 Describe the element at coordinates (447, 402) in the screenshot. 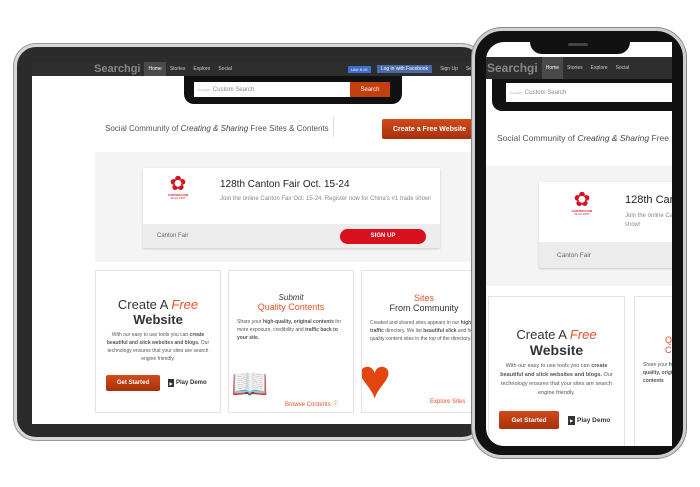

I see `explore-sites-link: Explore Sites` at that location.